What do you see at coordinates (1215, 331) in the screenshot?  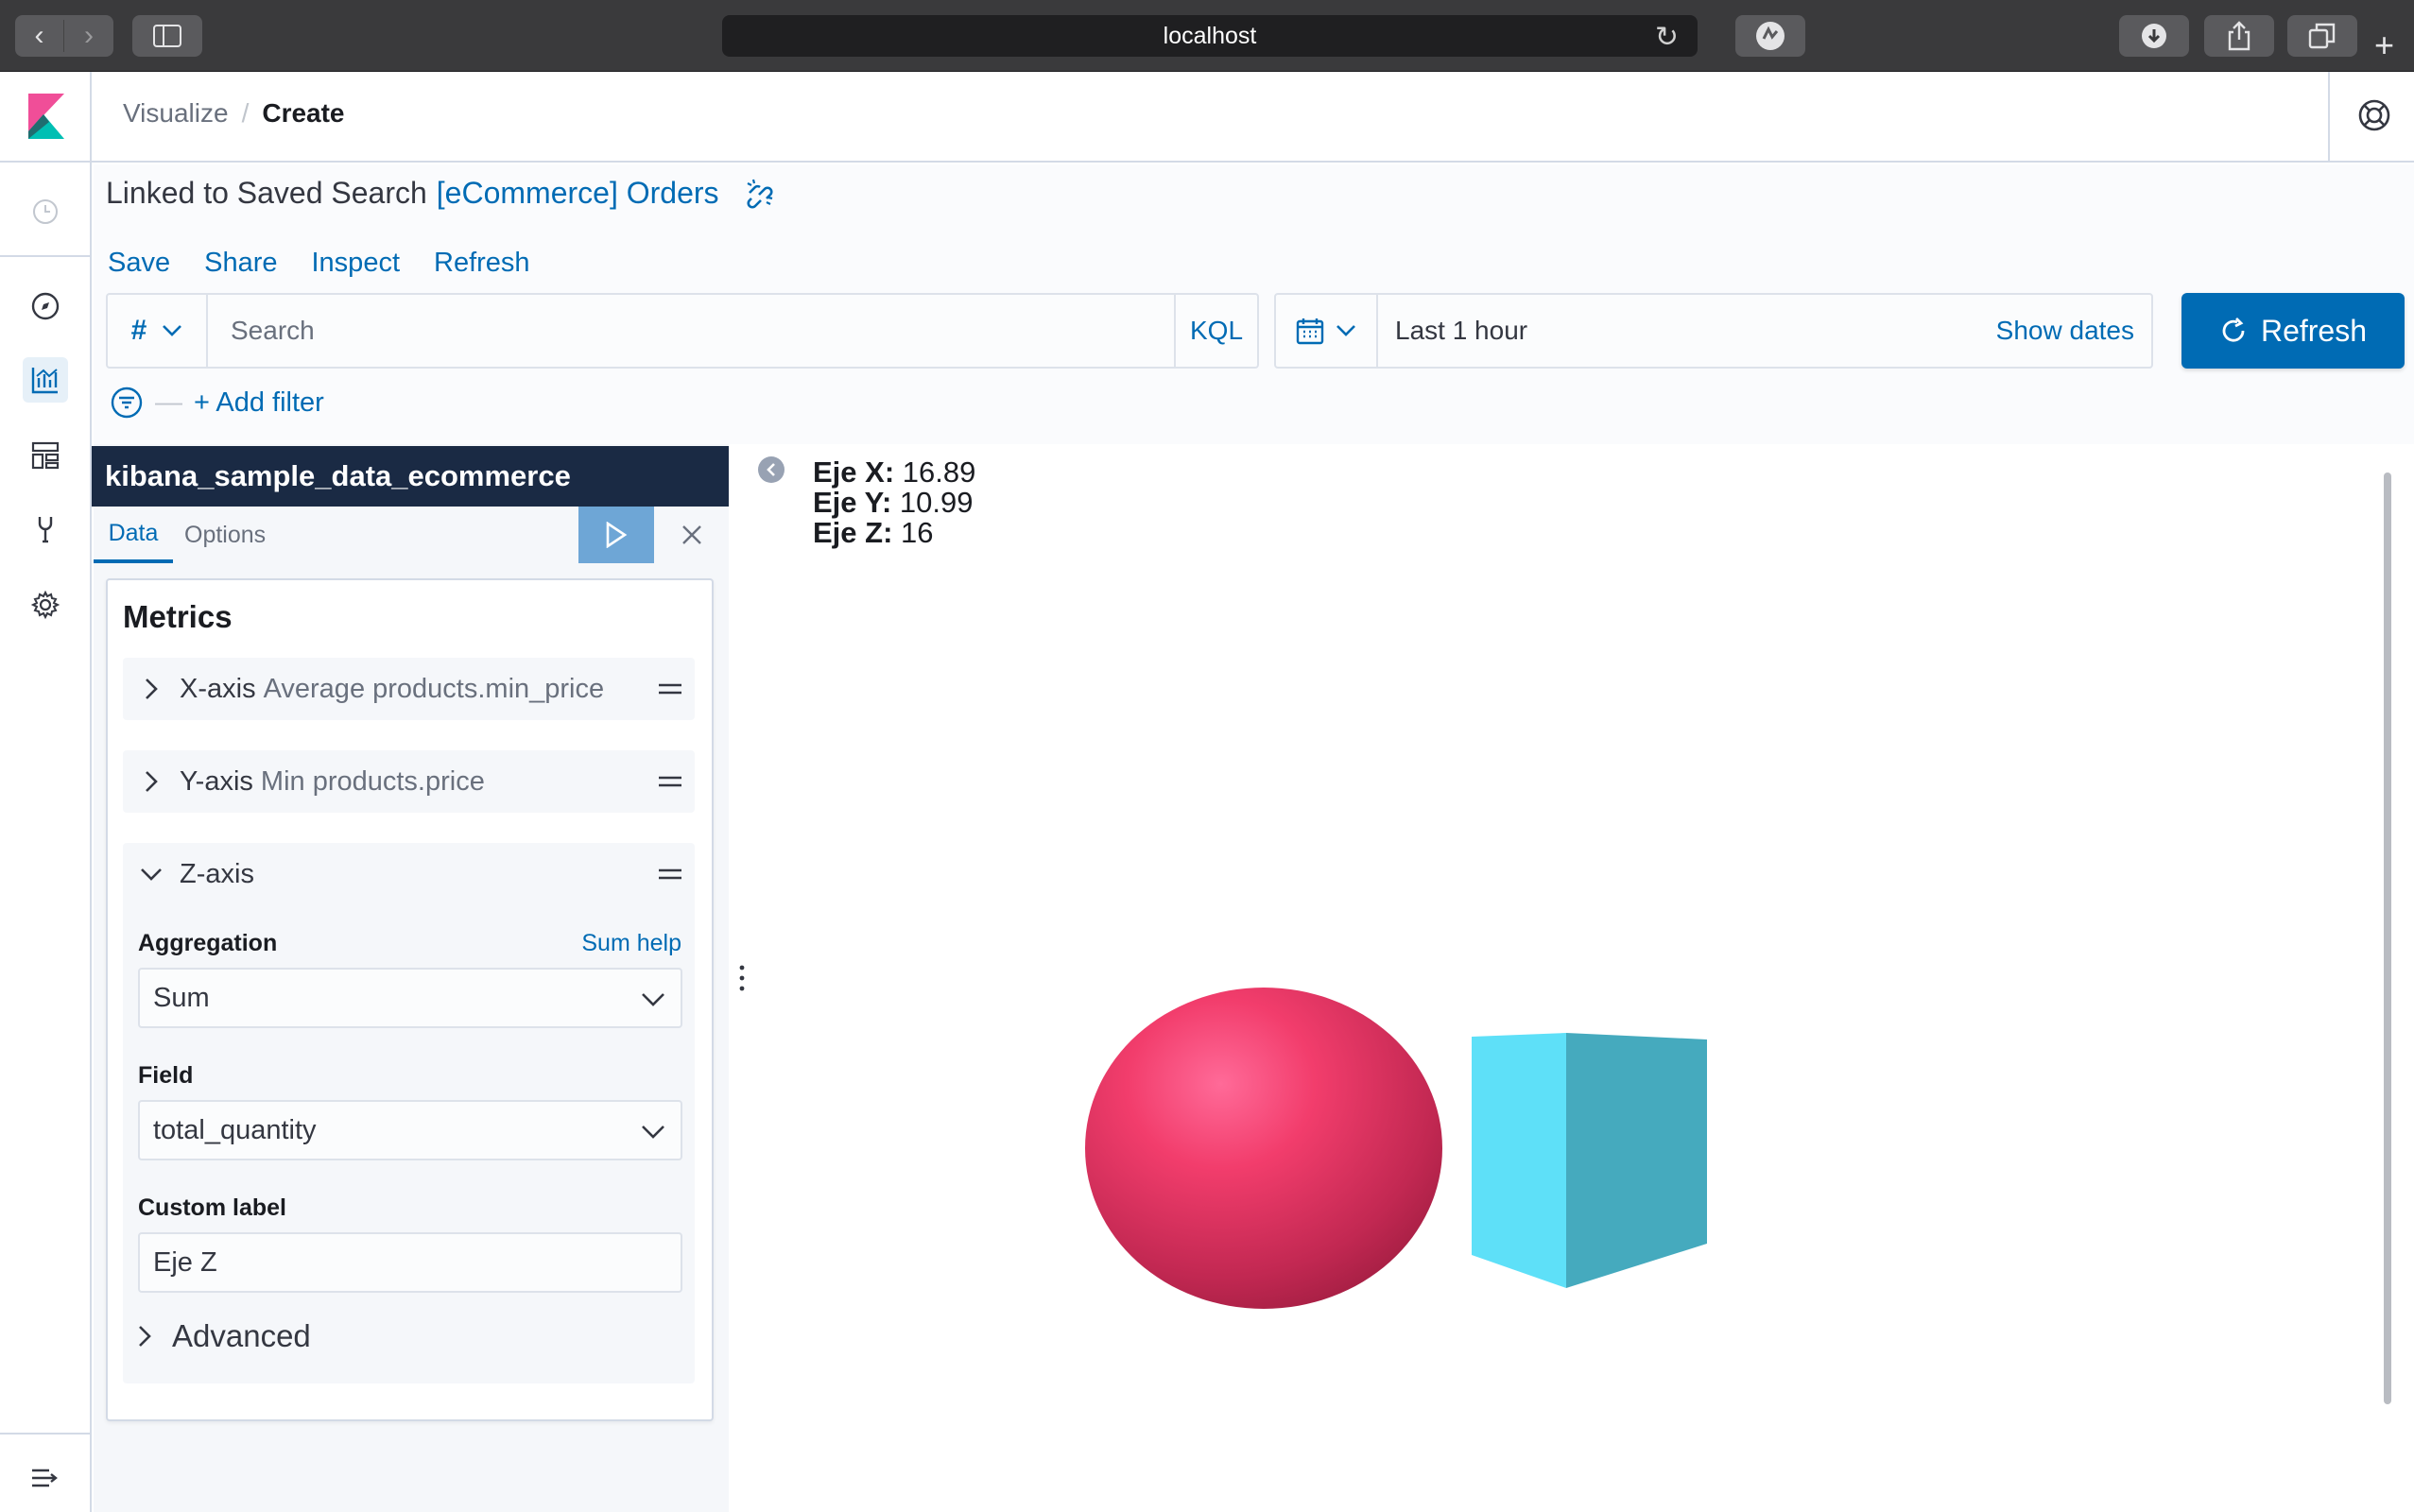 I see `kql-toggle: KQL` at bounding box center [1215, 331].